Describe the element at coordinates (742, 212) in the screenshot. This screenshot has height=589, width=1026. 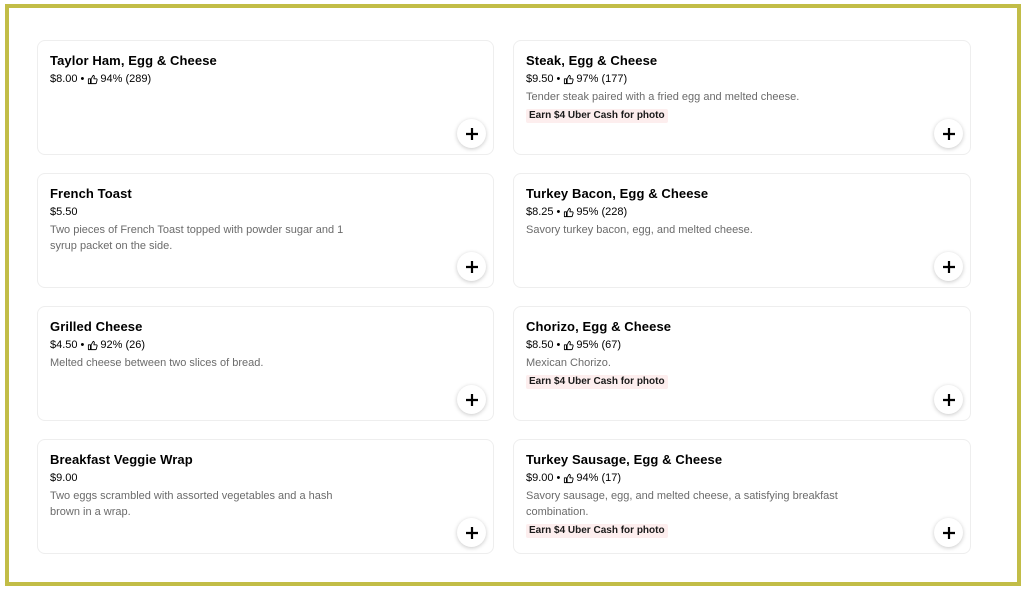
I see `item-meta: $8.25 • 95% (228)` at that location.